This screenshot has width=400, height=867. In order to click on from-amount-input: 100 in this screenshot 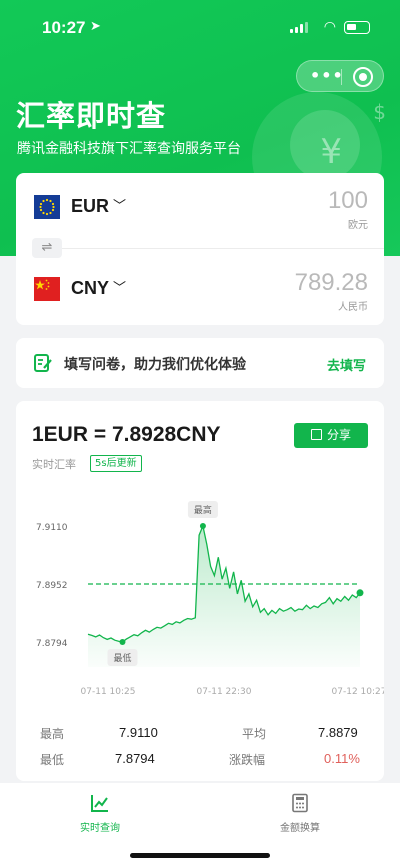, I will do `click(348, 201)`.